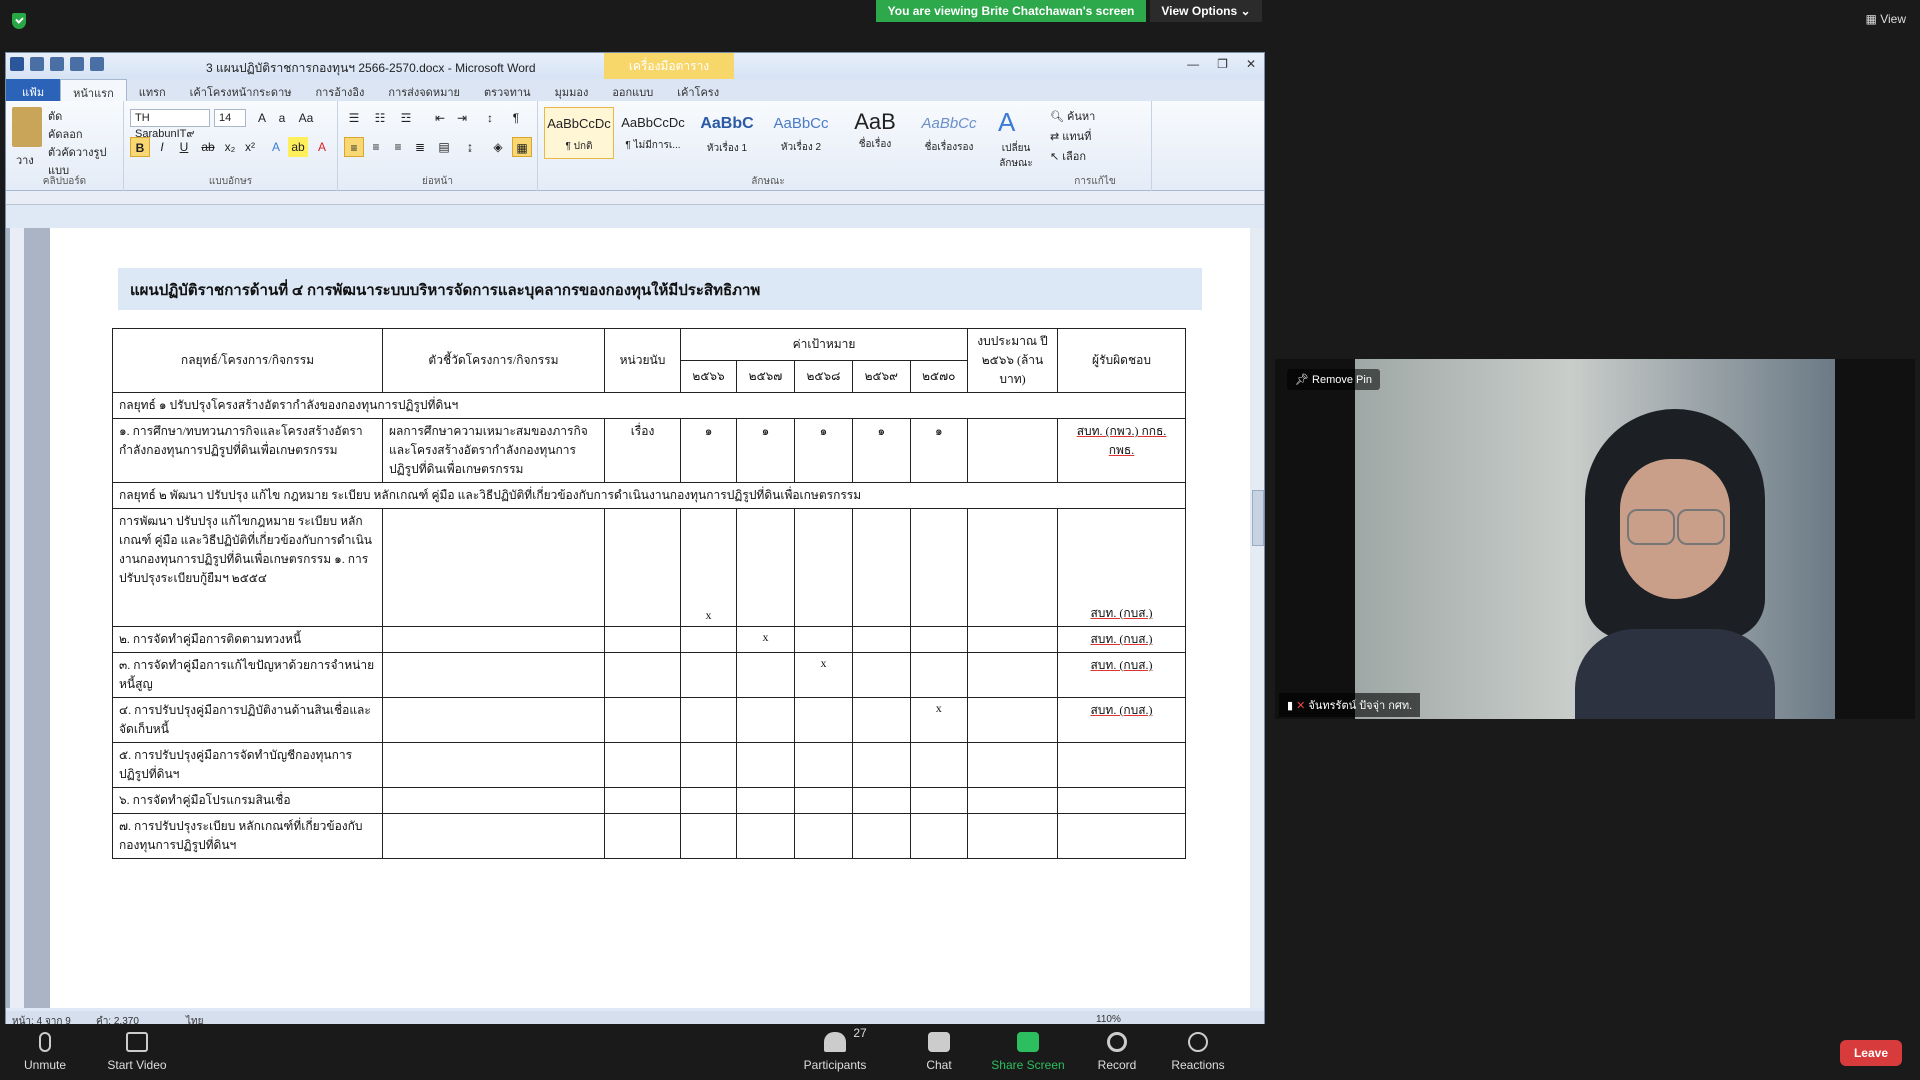 The width and height of the screenshot is (1920, 1080). Describe the element at coordinates (823, 376) in the screenshot. I see `header-year: ๒๕๖๘` at that location.